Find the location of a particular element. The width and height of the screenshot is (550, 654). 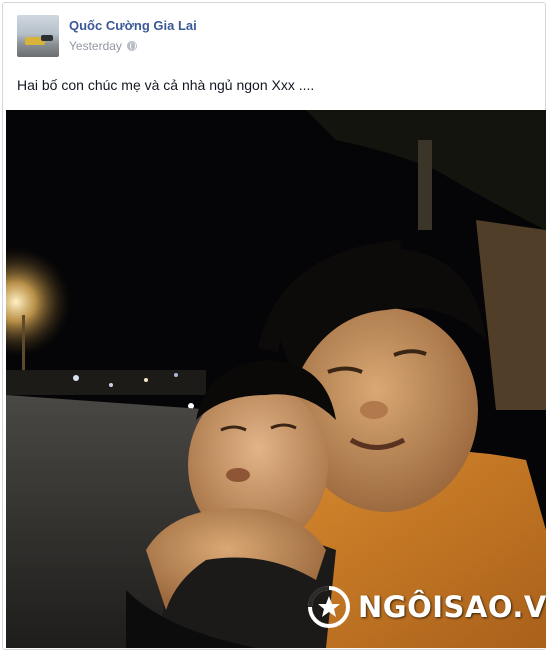

photo-watermark: NGÔISAO.VN is located at coordinates (425, 607).